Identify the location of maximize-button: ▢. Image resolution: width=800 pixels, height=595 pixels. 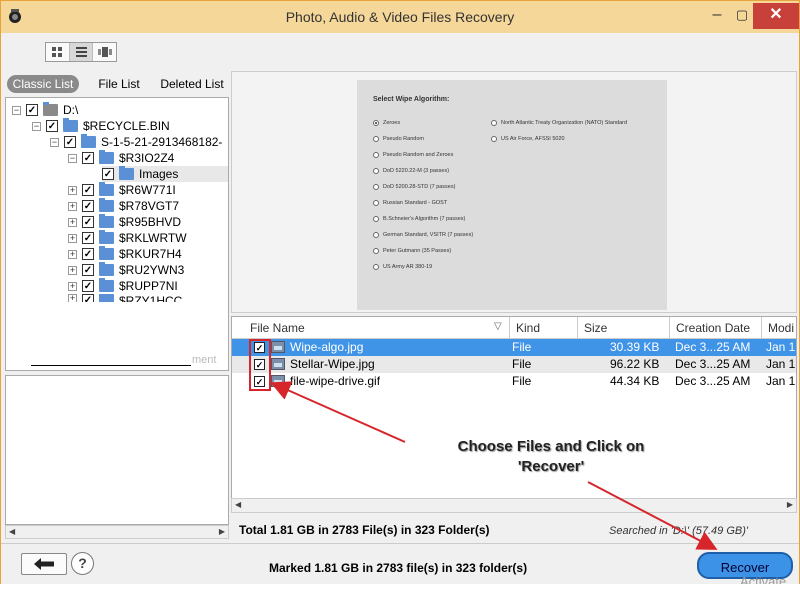
(742, 16).